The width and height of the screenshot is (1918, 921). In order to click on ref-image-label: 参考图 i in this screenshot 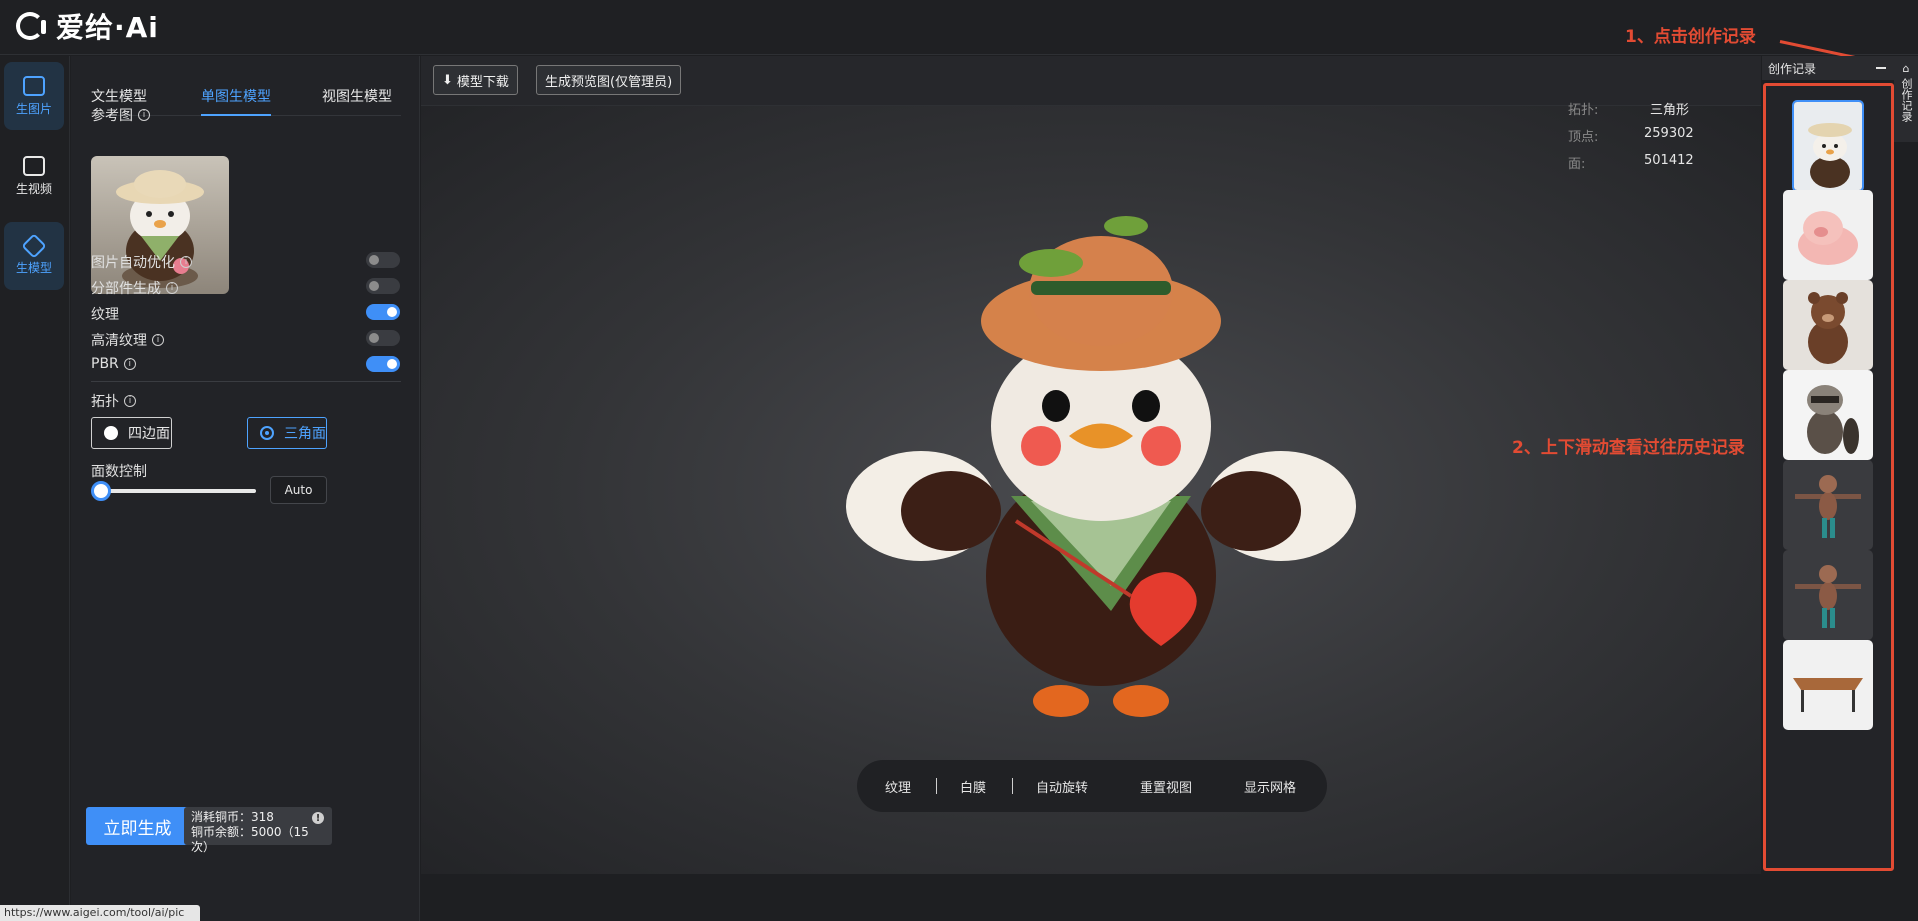, I will do `click(120, 115)`.